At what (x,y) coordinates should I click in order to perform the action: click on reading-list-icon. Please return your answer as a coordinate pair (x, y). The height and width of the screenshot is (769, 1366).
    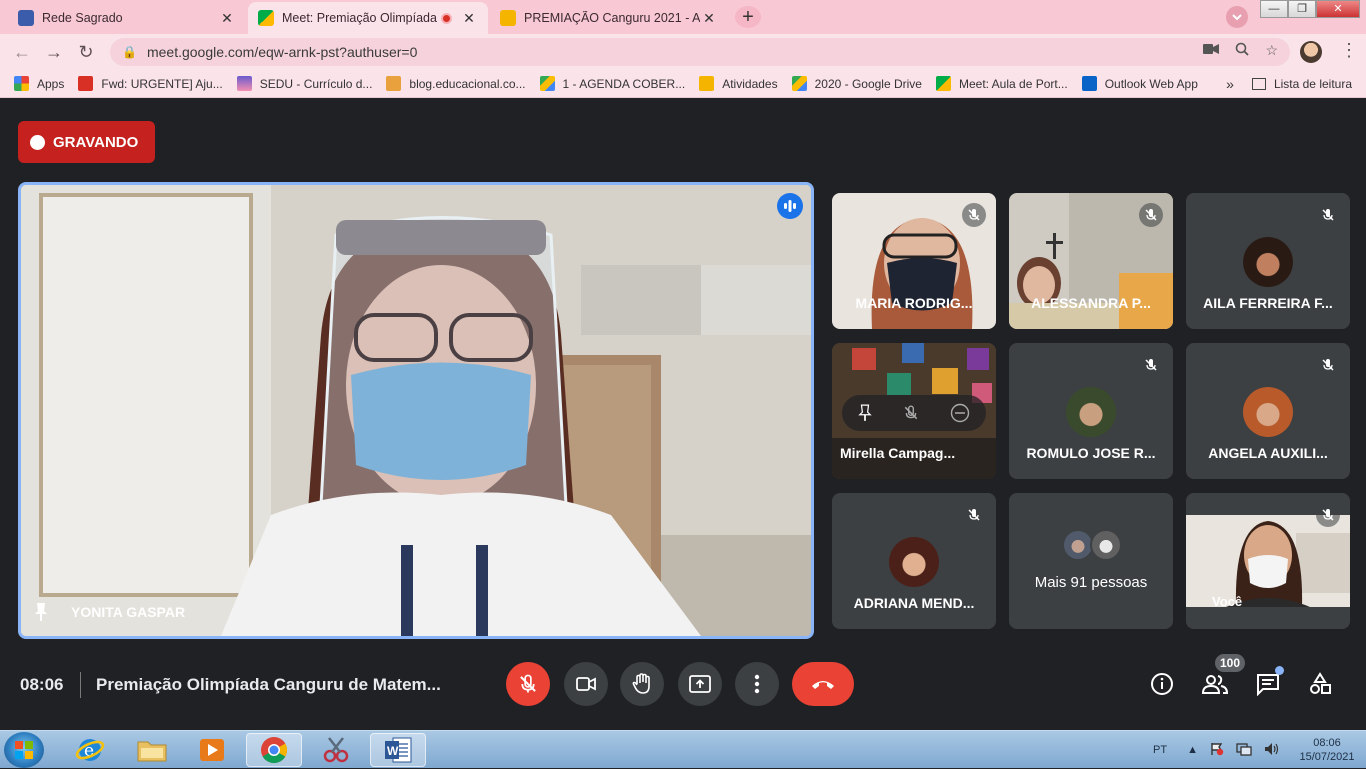
    Looking at the image, I should click on (1258, 83).